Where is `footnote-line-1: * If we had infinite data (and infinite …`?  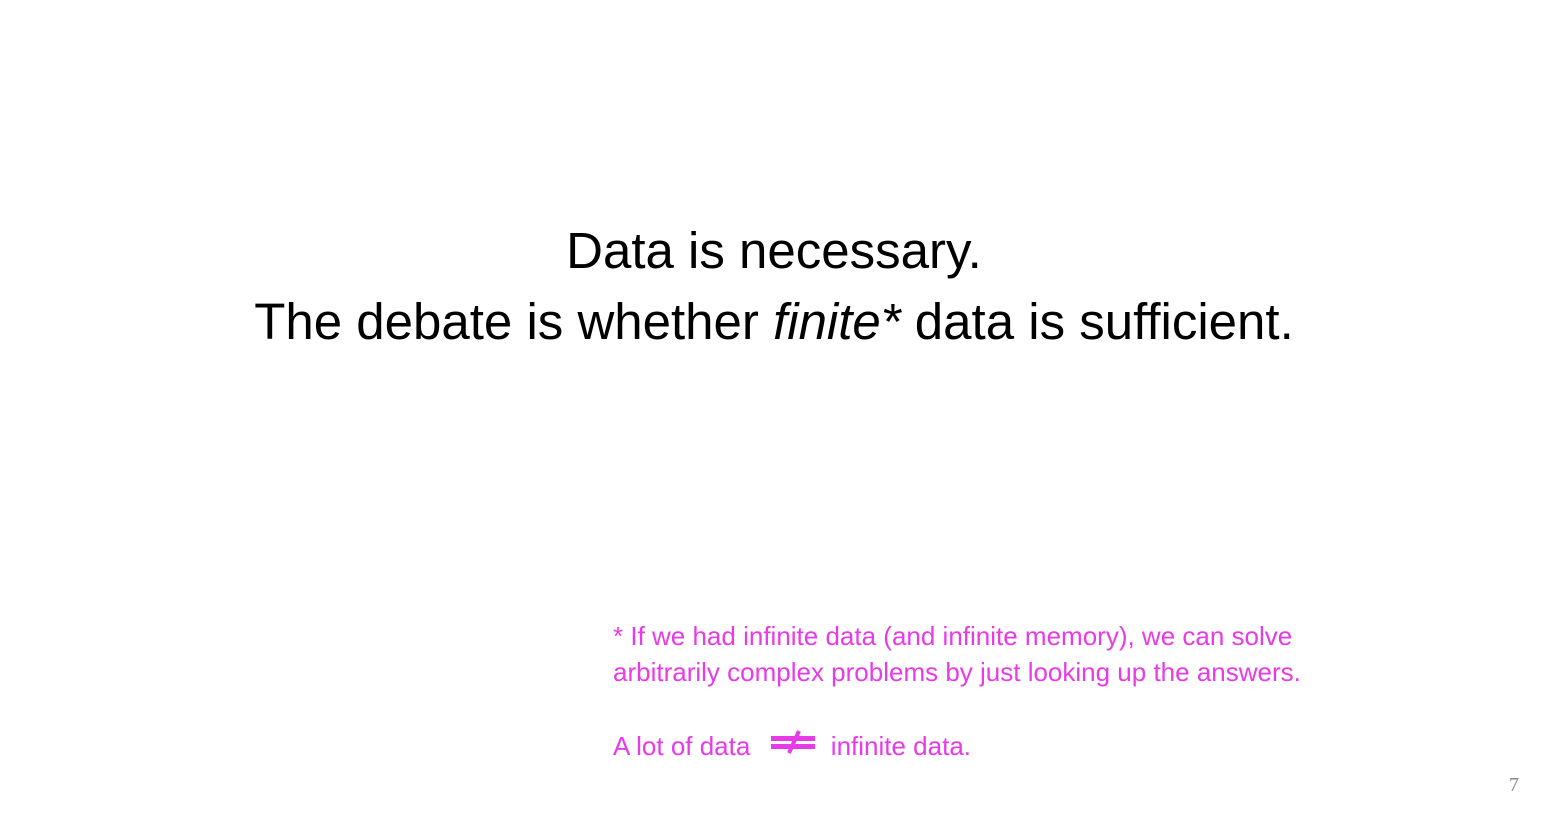
footnote-line-1: * If we had infinite data (and infinite … is located at coordinates (953, 636).